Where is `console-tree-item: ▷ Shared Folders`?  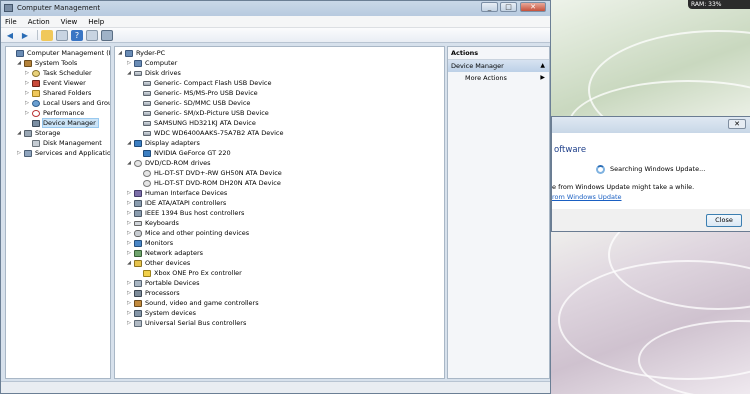
console-tree-item: ▷ Shared Folders is located at coordinates (57, 93).